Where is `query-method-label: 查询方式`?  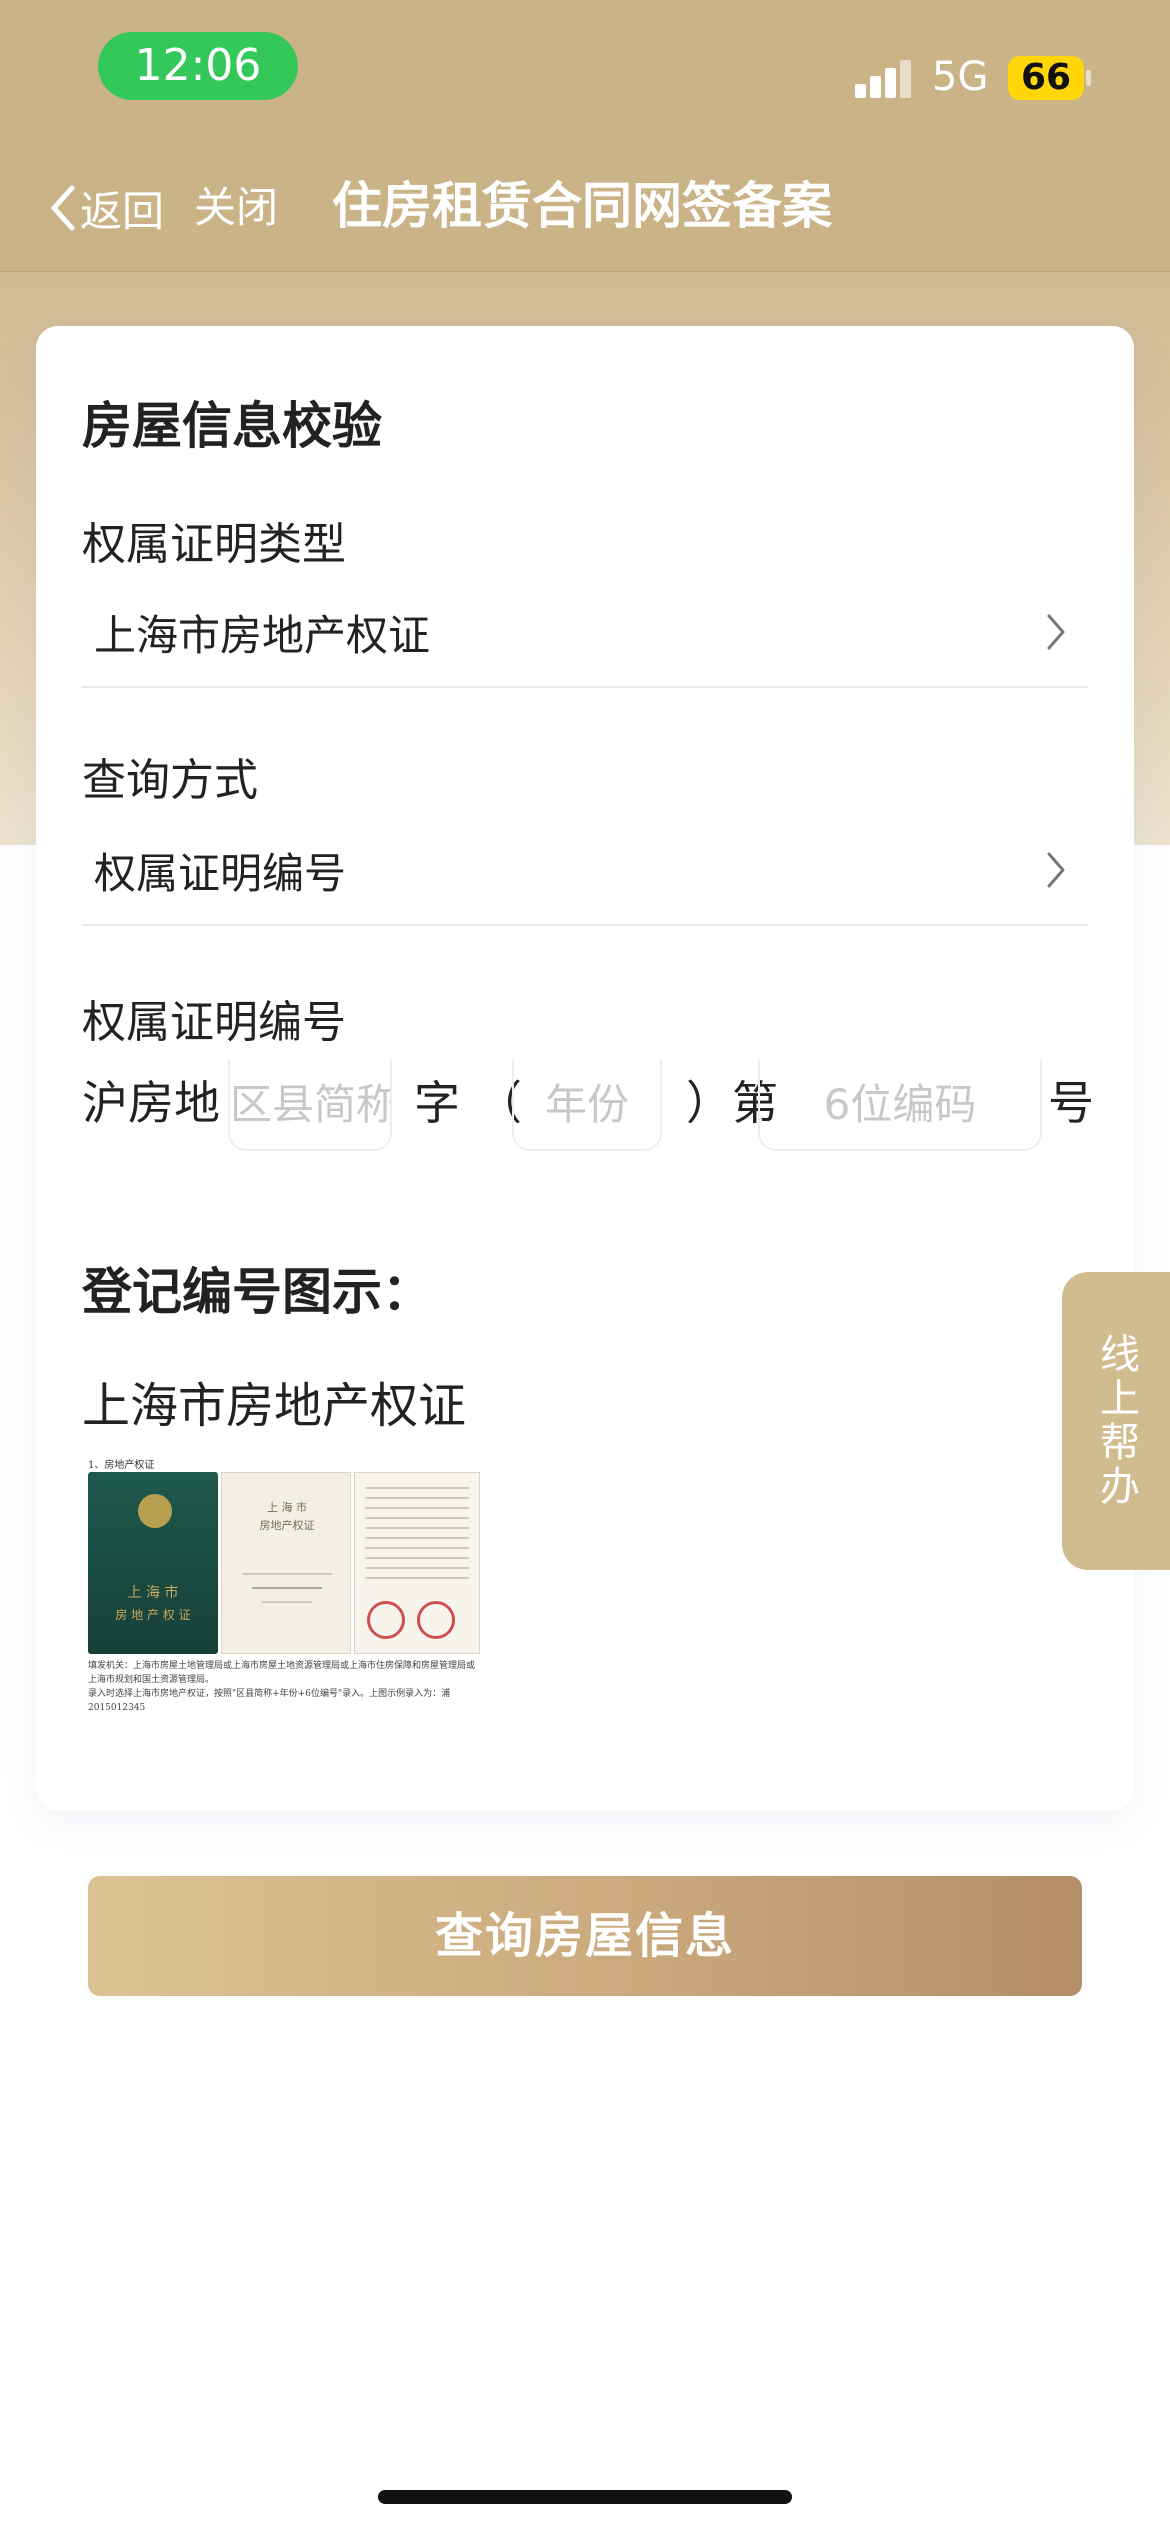 query-method-label: 查询方式 is located at coordinates (170, 780).